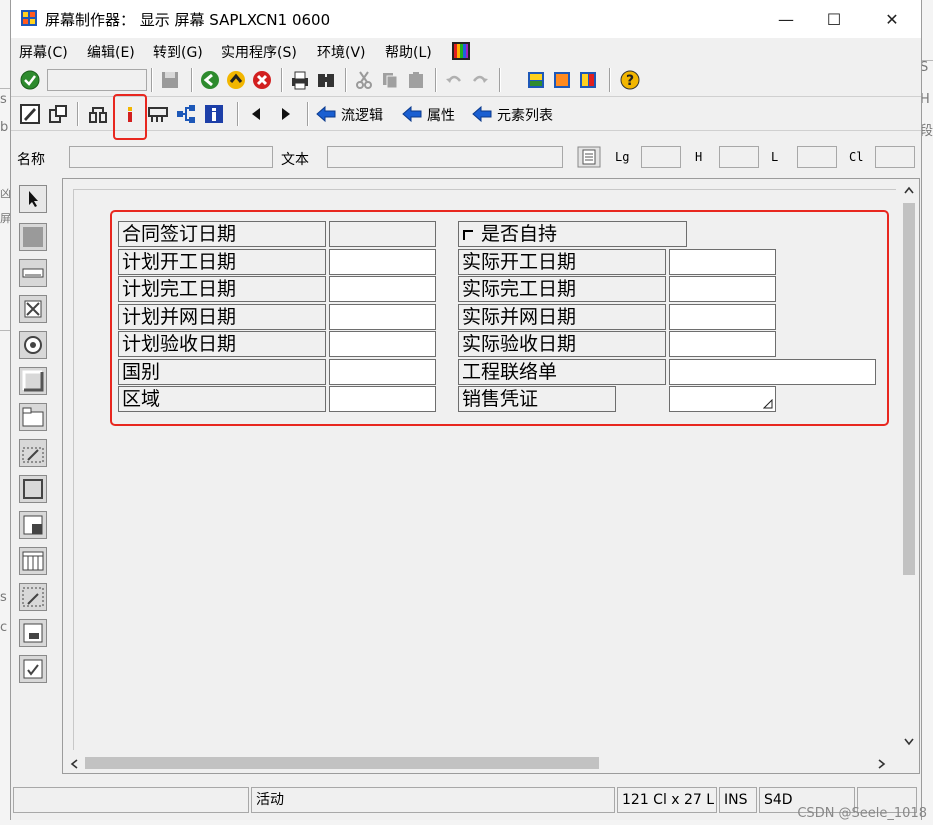 This screenshot has height=825, width=933. I want to click on label-plan-start: 计划开工日期, so click(222, 262).